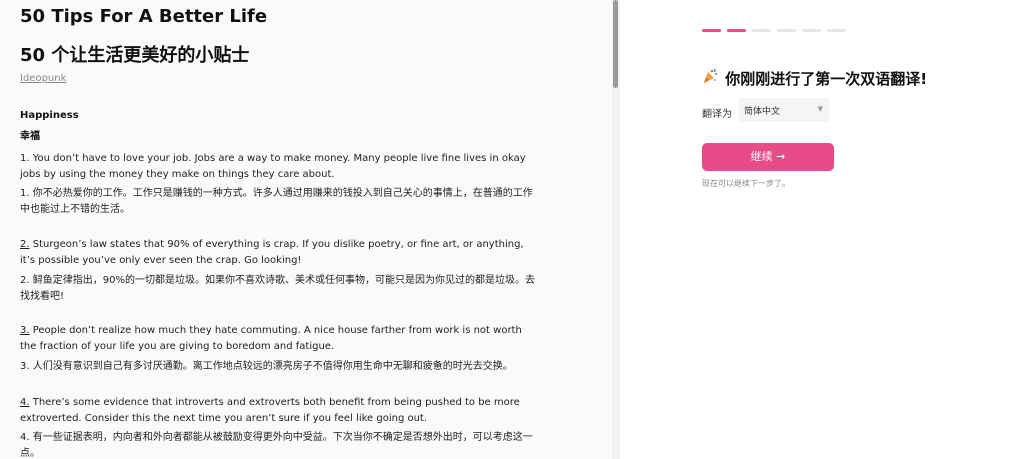 This screenshot has width=1024, height=459. What do you see at coordinates (784, 110) in the screenshot?
I see `language-select: 简体中文 ▼` at bounding box center [784, 110].